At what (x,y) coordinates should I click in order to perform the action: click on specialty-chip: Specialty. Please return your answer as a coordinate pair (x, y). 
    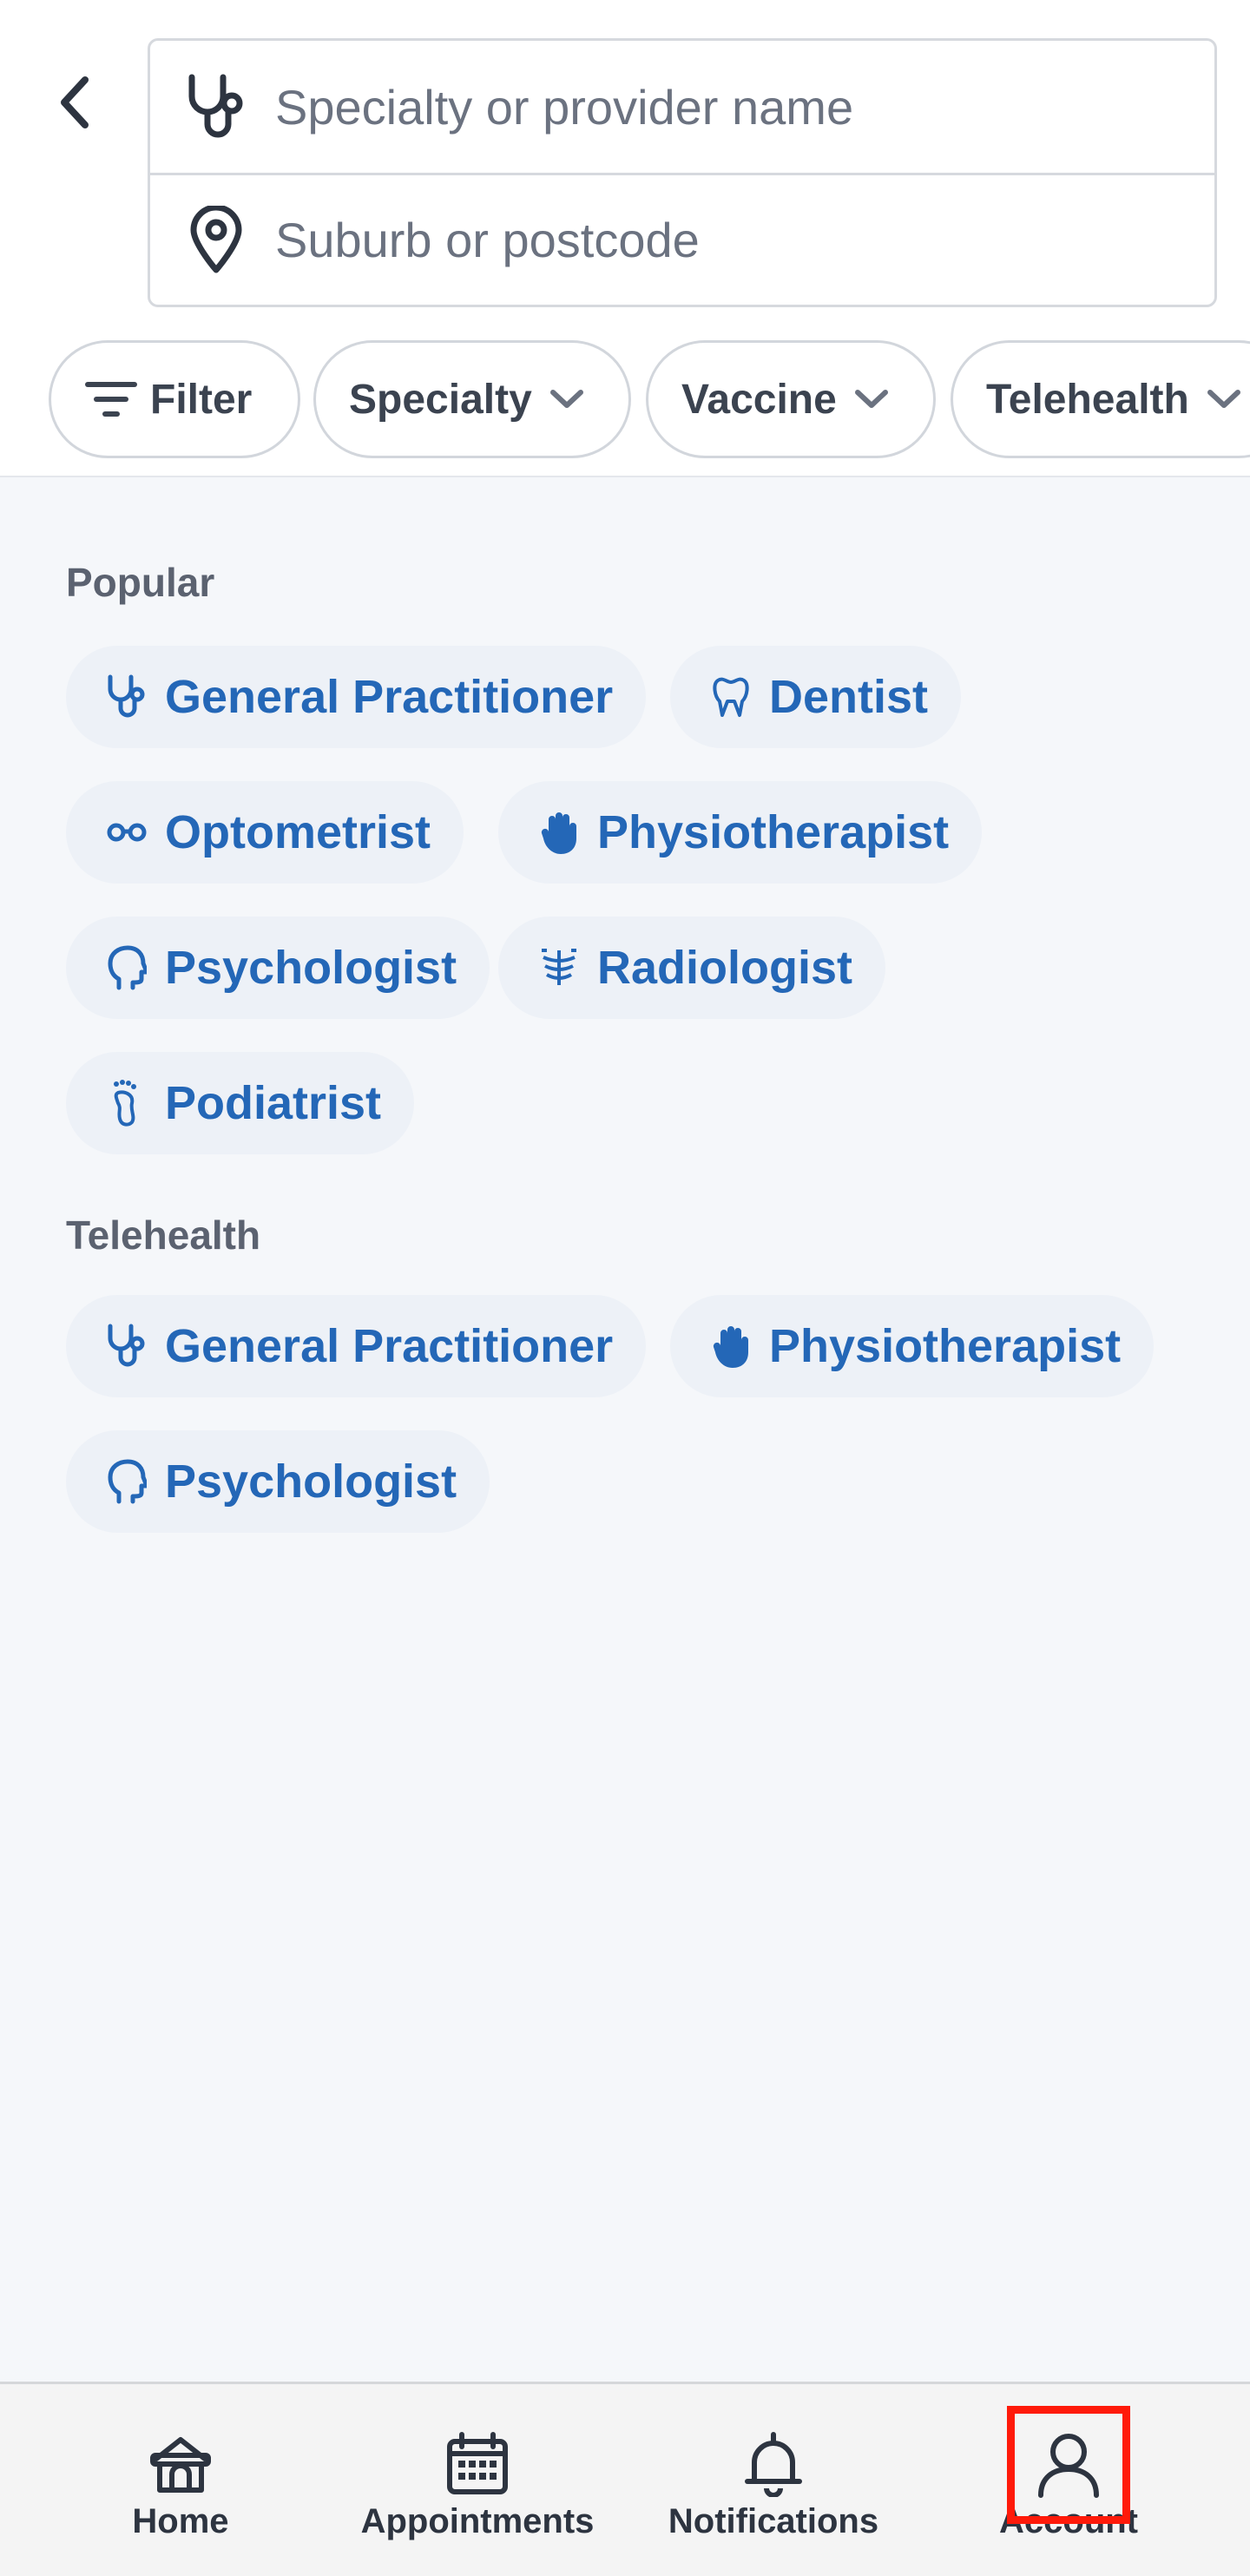
    Looking at the image, I should click on (472, 399).